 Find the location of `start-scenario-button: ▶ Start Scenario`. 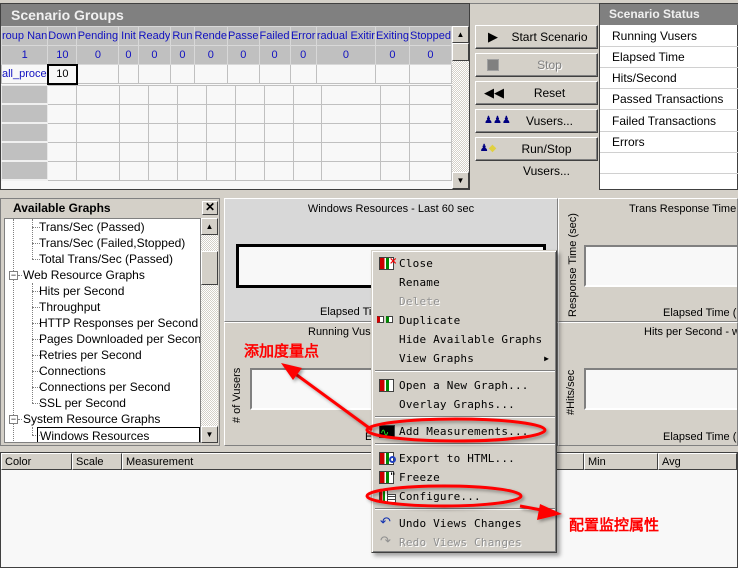

start-scenario-button: ▶ Start Scenario is located at coordinates (536, 37).